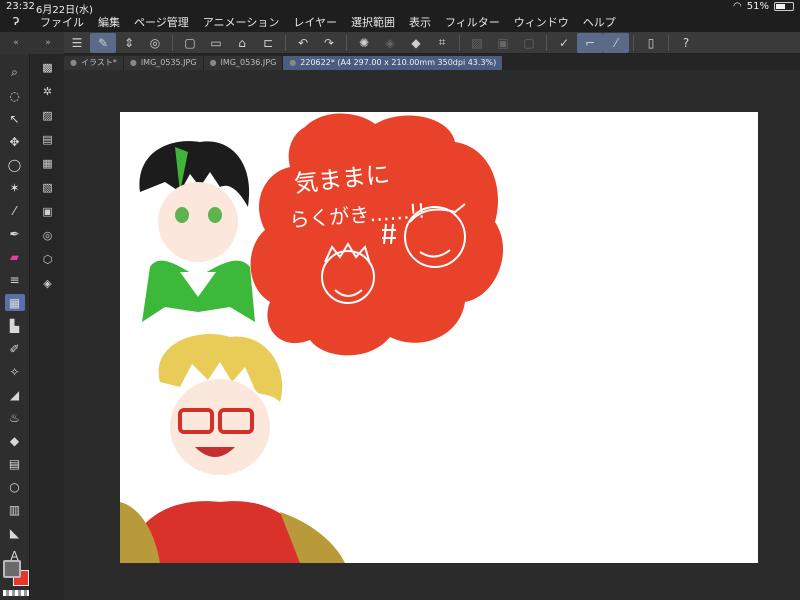  I want to click on gesture-icon: ◎, so click(155, 43).